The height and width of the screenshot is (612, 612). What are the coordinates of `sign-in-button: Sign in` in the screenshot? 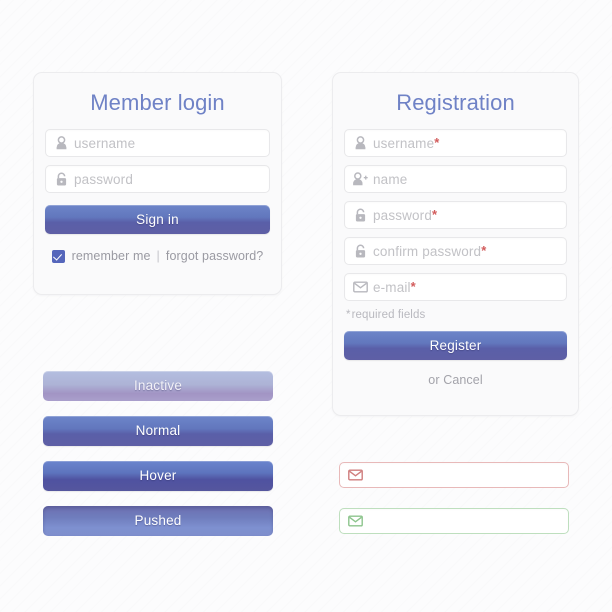 It's located at (157, 219).